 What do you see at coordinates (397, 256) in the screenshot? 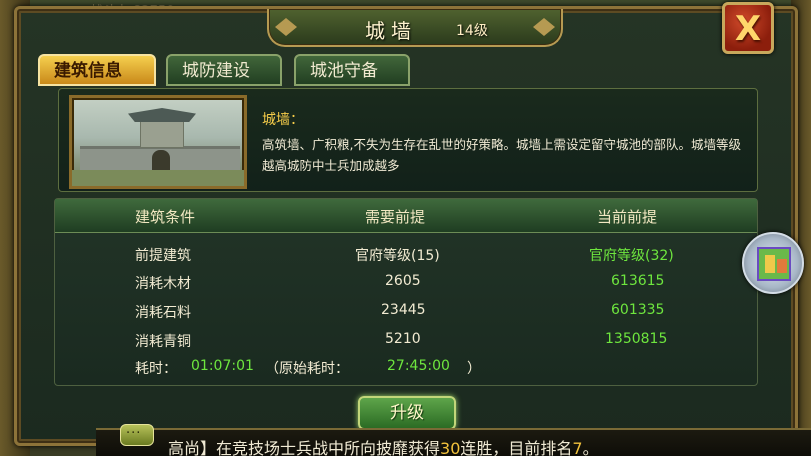
I see `row-need: 官府等级(15)` at bounding box center [397, 256].